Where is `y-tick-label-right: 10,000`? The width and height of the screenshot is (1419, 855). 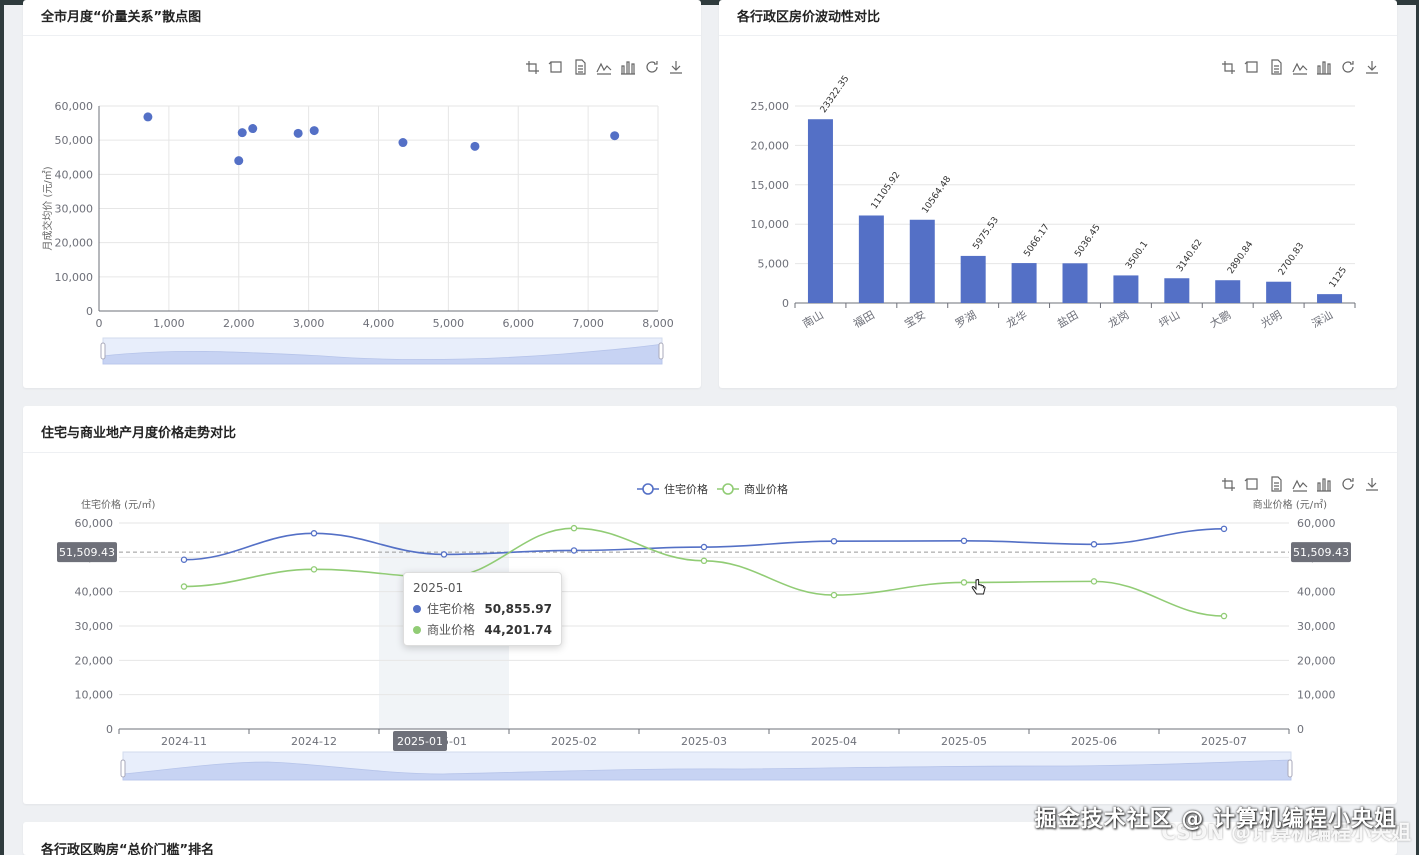
y-tick-label-right: 10,000 is located at coordinates (1316, 695).